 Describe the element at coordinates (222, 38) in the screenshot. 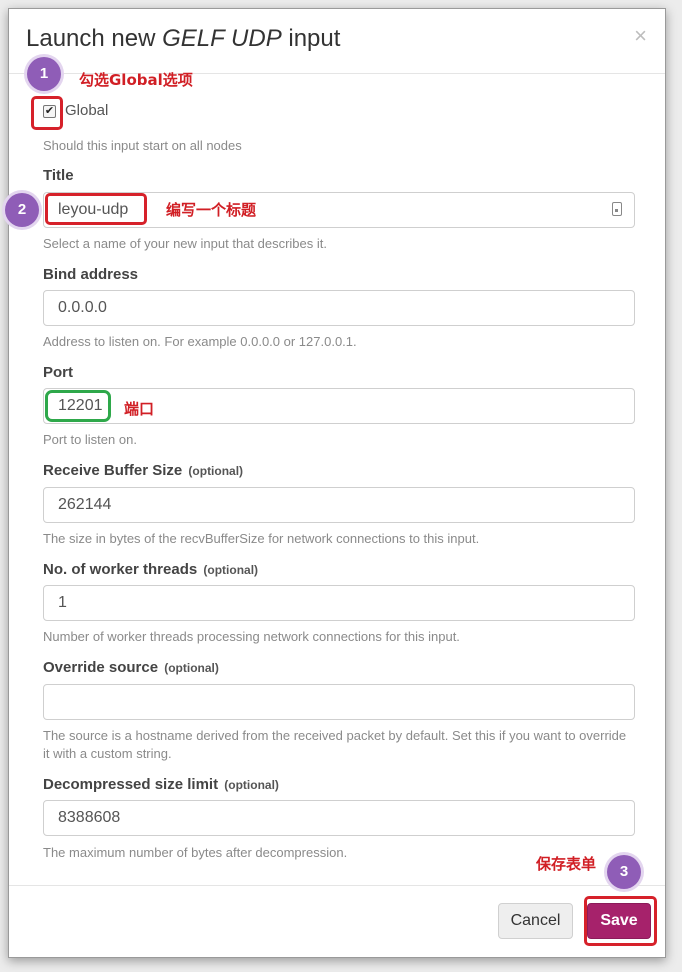

I see `modal-title-input-type: GELF UDP` at that location.